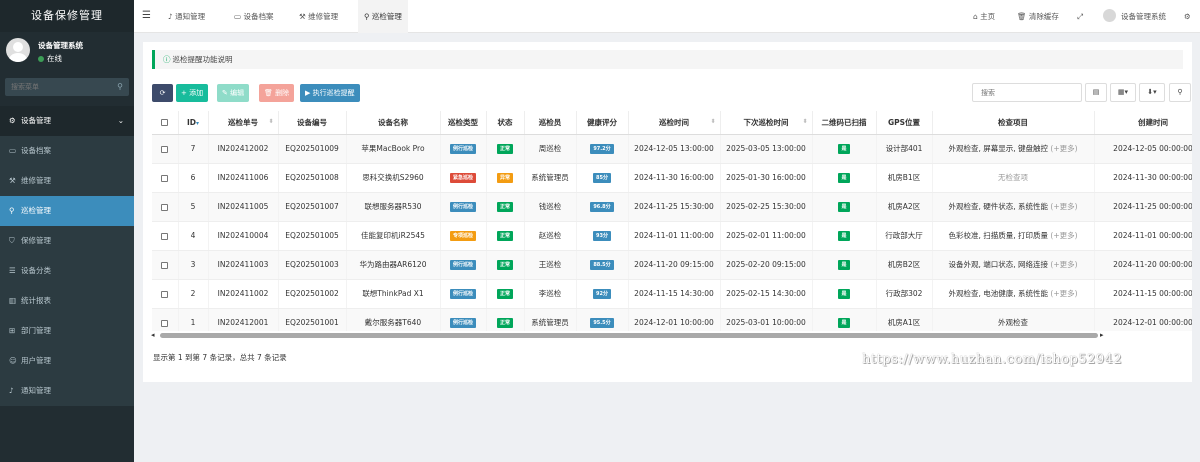 This screenshot has width=1200, height=462. Describe the element at coordinates (393, 265) in the screenshot. I see `cell-device-name: 华为路由器AR6120` at that location.